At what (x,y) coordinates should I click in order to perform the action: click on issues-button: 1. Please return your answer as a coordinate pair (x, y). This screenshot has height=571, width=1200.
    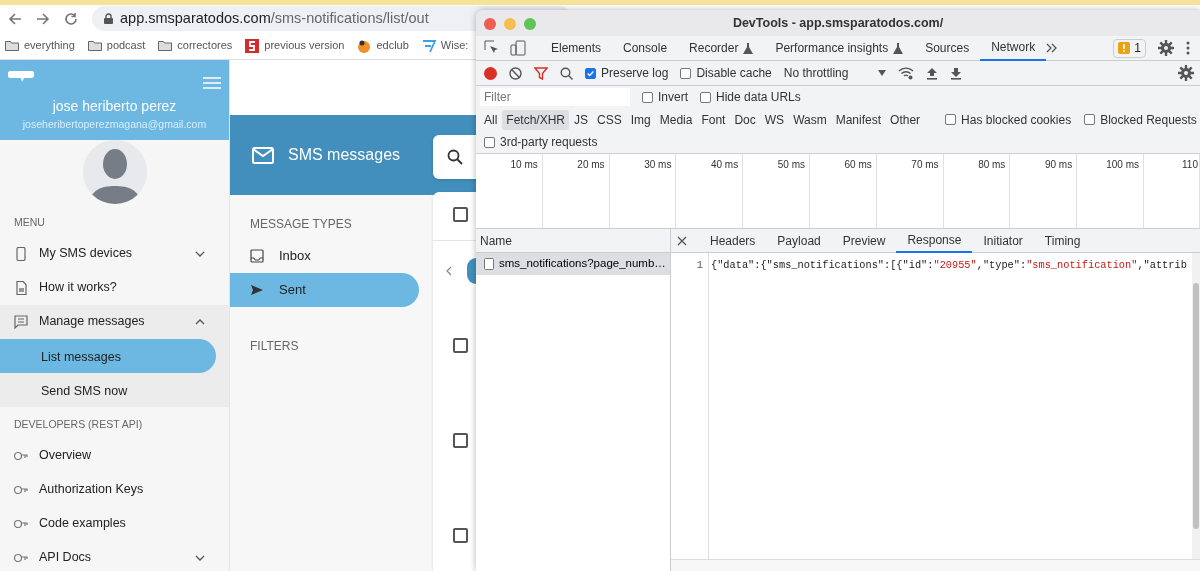
    Looking at the image, I should click on (1129, 48).